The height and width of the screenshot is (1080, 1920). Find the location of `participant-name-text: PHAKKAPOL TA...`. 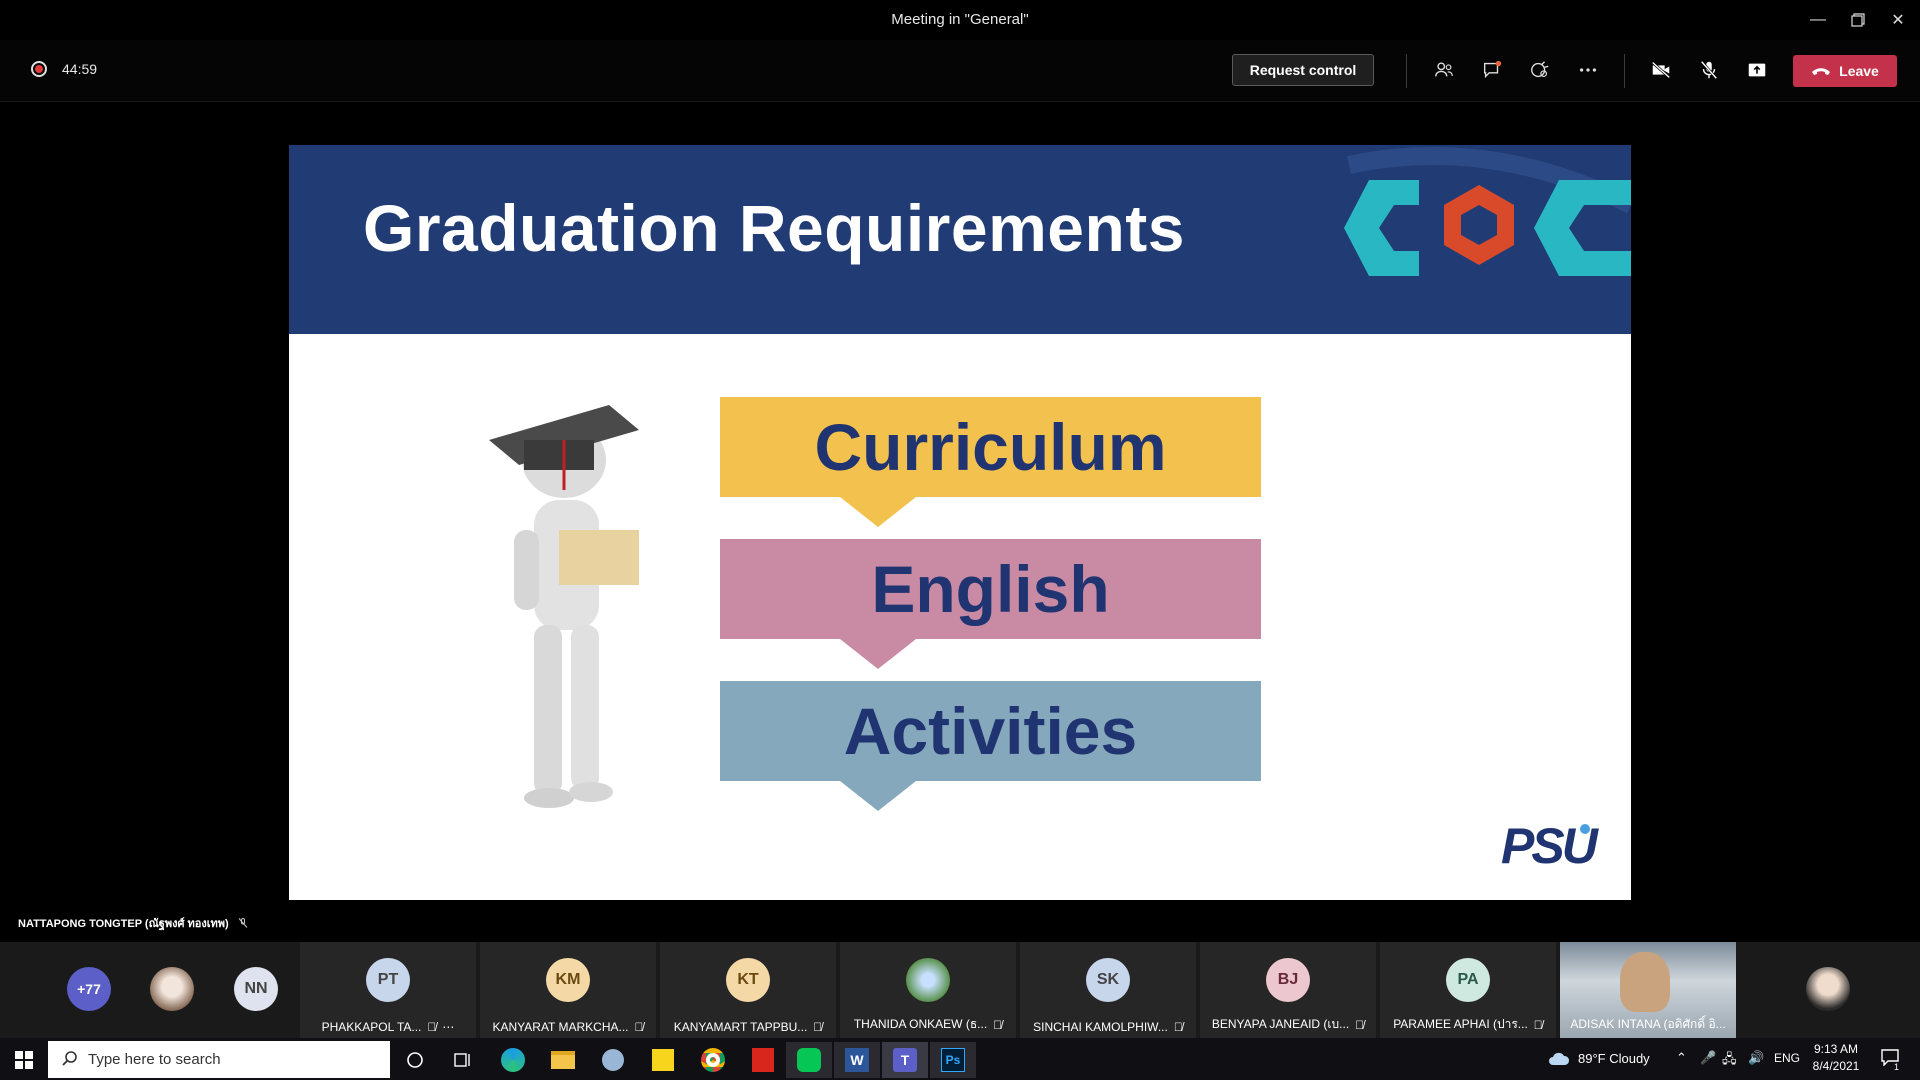

participant-name-text: PHAKKAPOL TA... is located at coordinates (371, 1027).